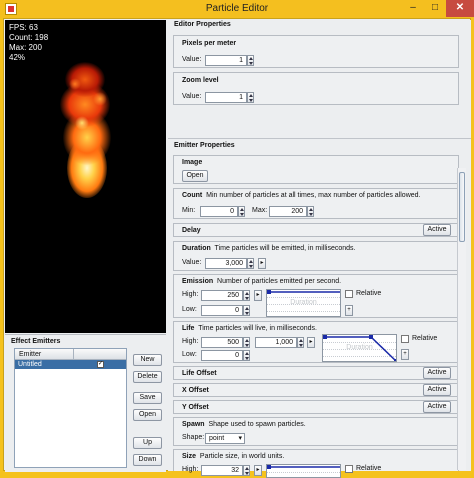 The height and width of the screenshot is (478, 474). What do you see at coordinates (413, 8) in the screenshot?
I see `minimize-button: –` at bounding box center [413, 8].